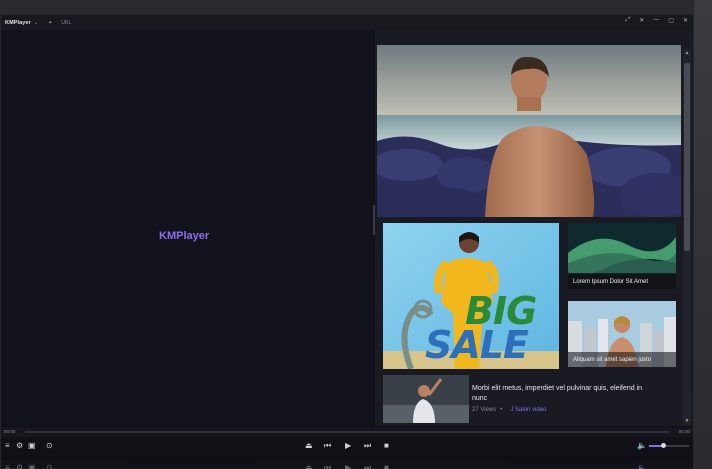  Describe the element at coordinates (684, 431) in the screenshot. I see `total-time: 00:00` at that location.